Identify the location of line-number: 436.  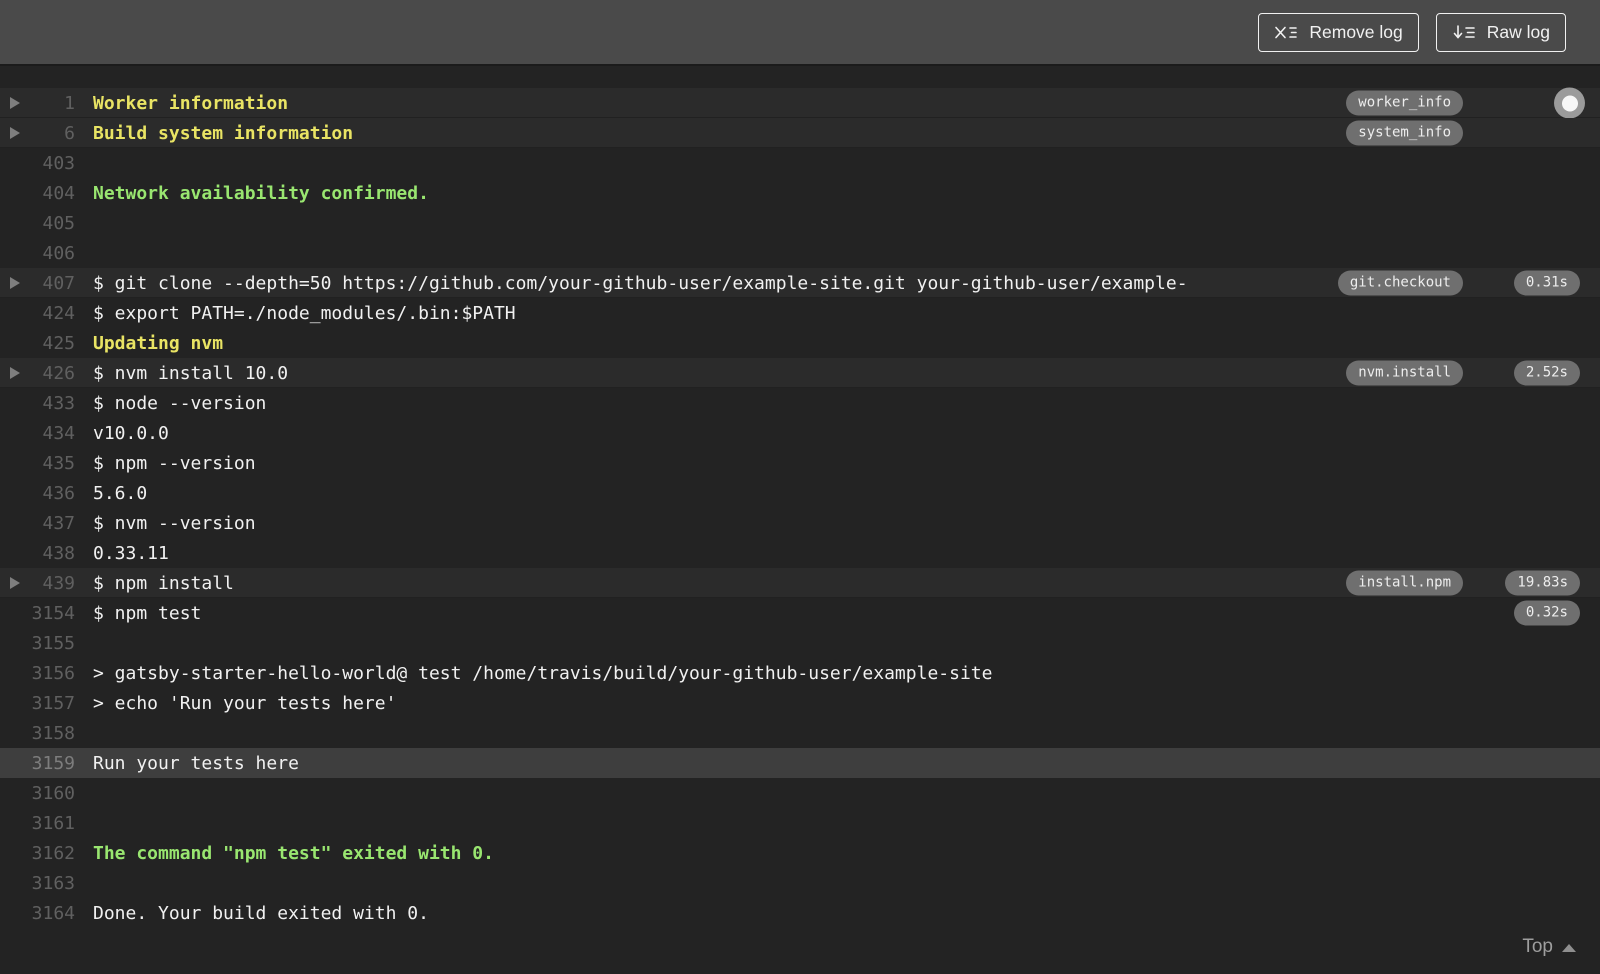
(52, 493).